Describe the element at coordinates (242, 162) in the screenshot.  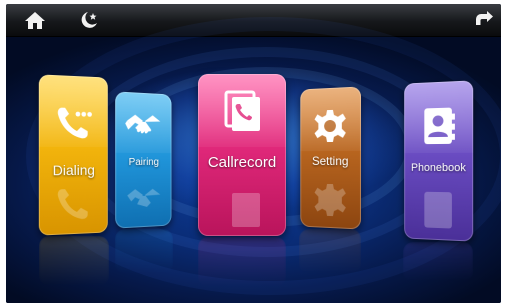
I see `app-label: Callrecord` at that location.